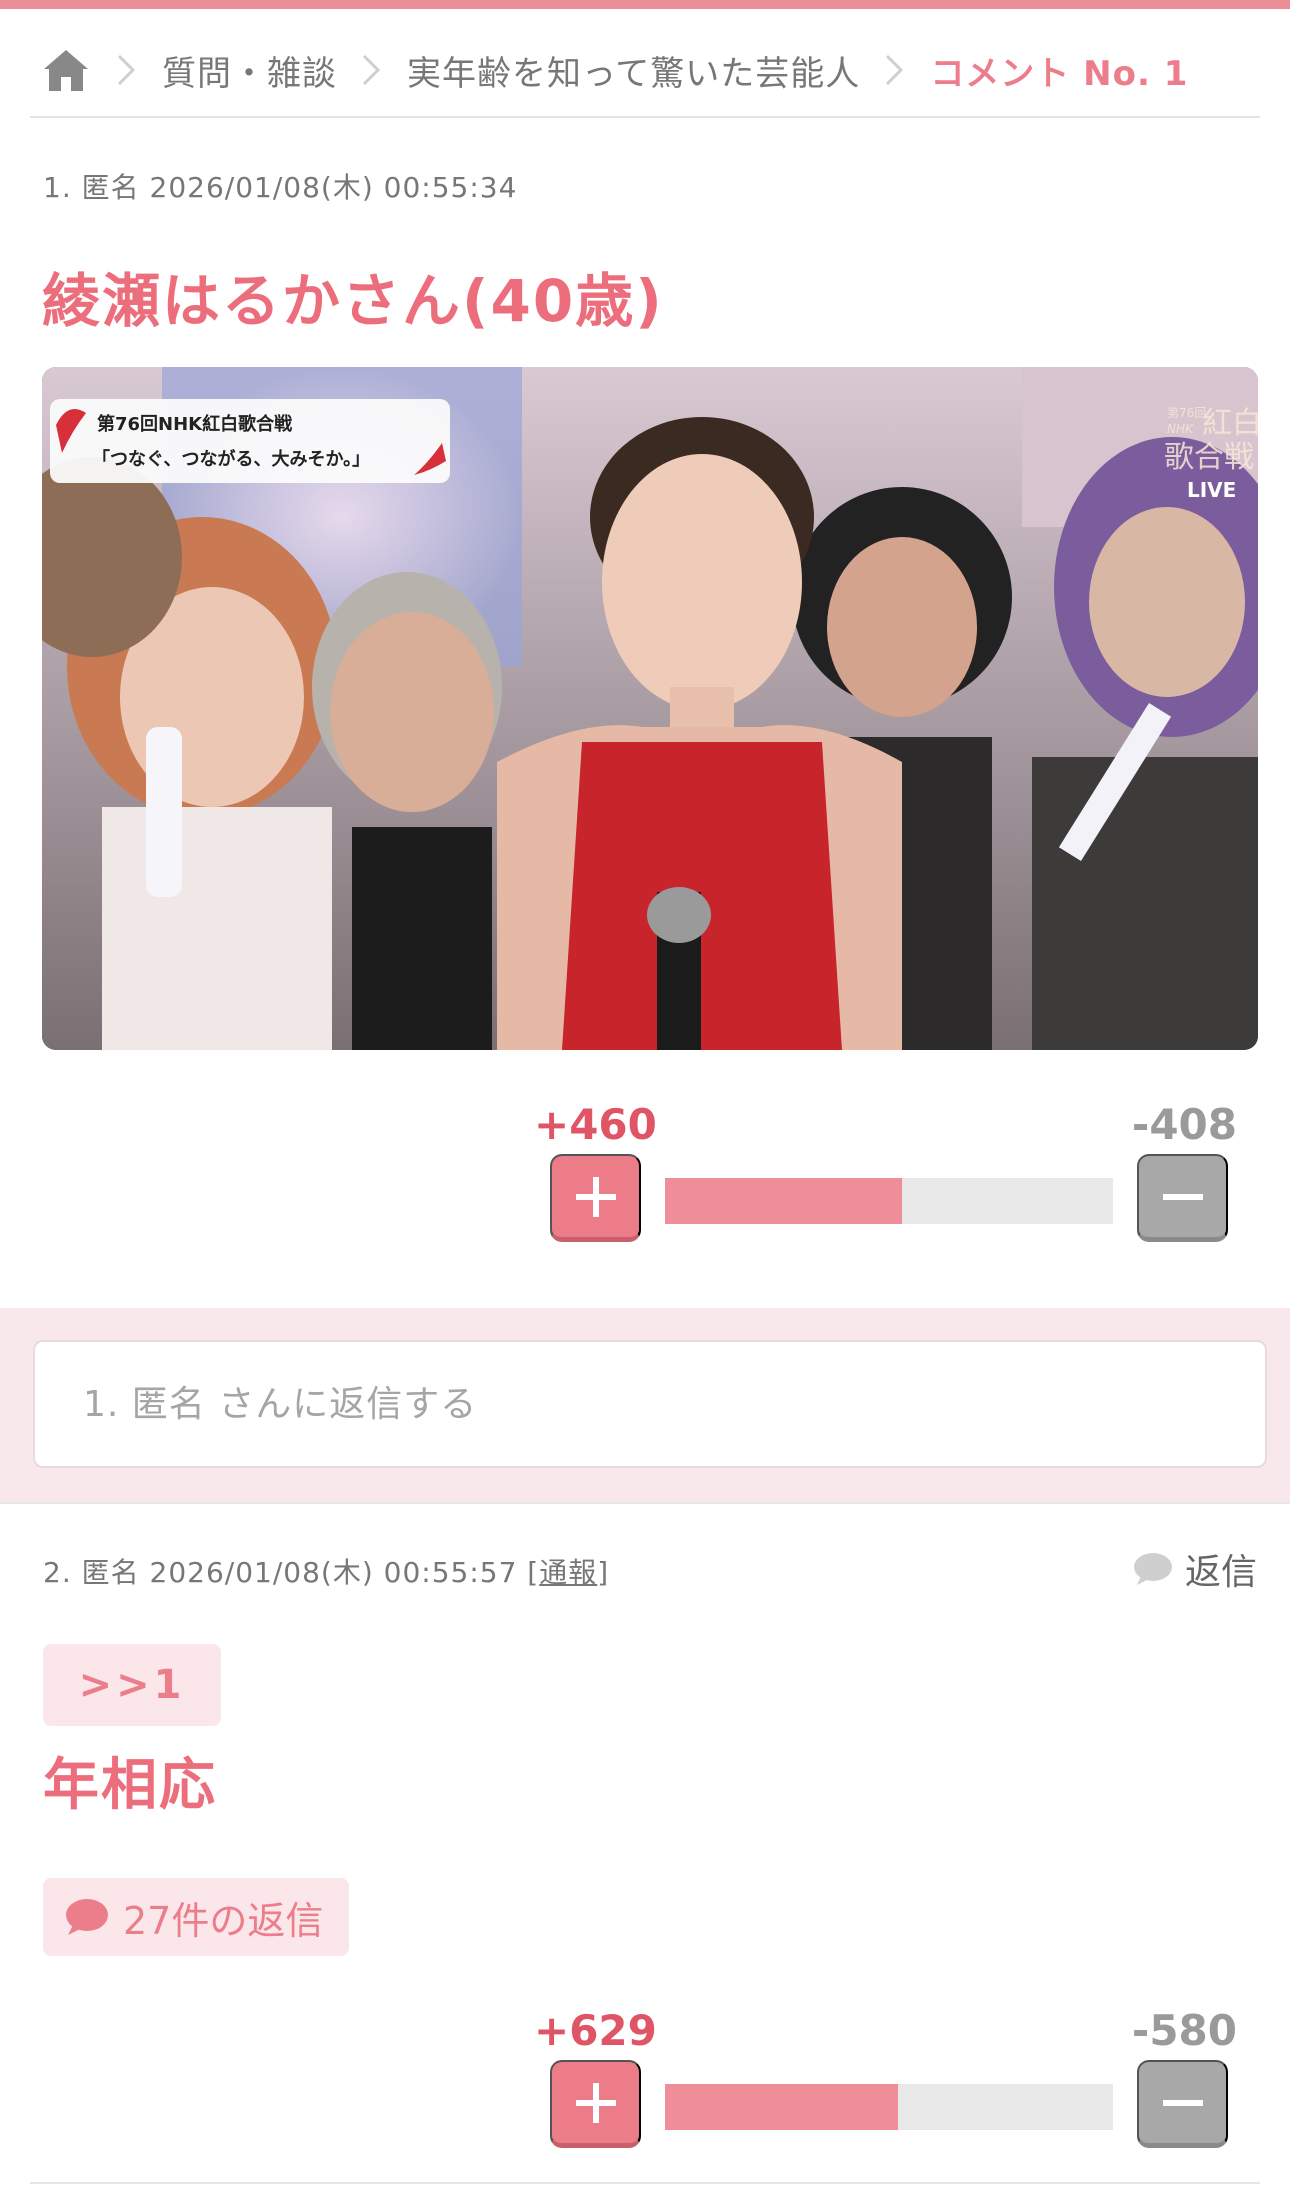 The width and height of the screenshot is (1290, 2203). Describe the element at coordinates (132, 1685) in the screenshot. I see `anchor-link: >>1` at that location.